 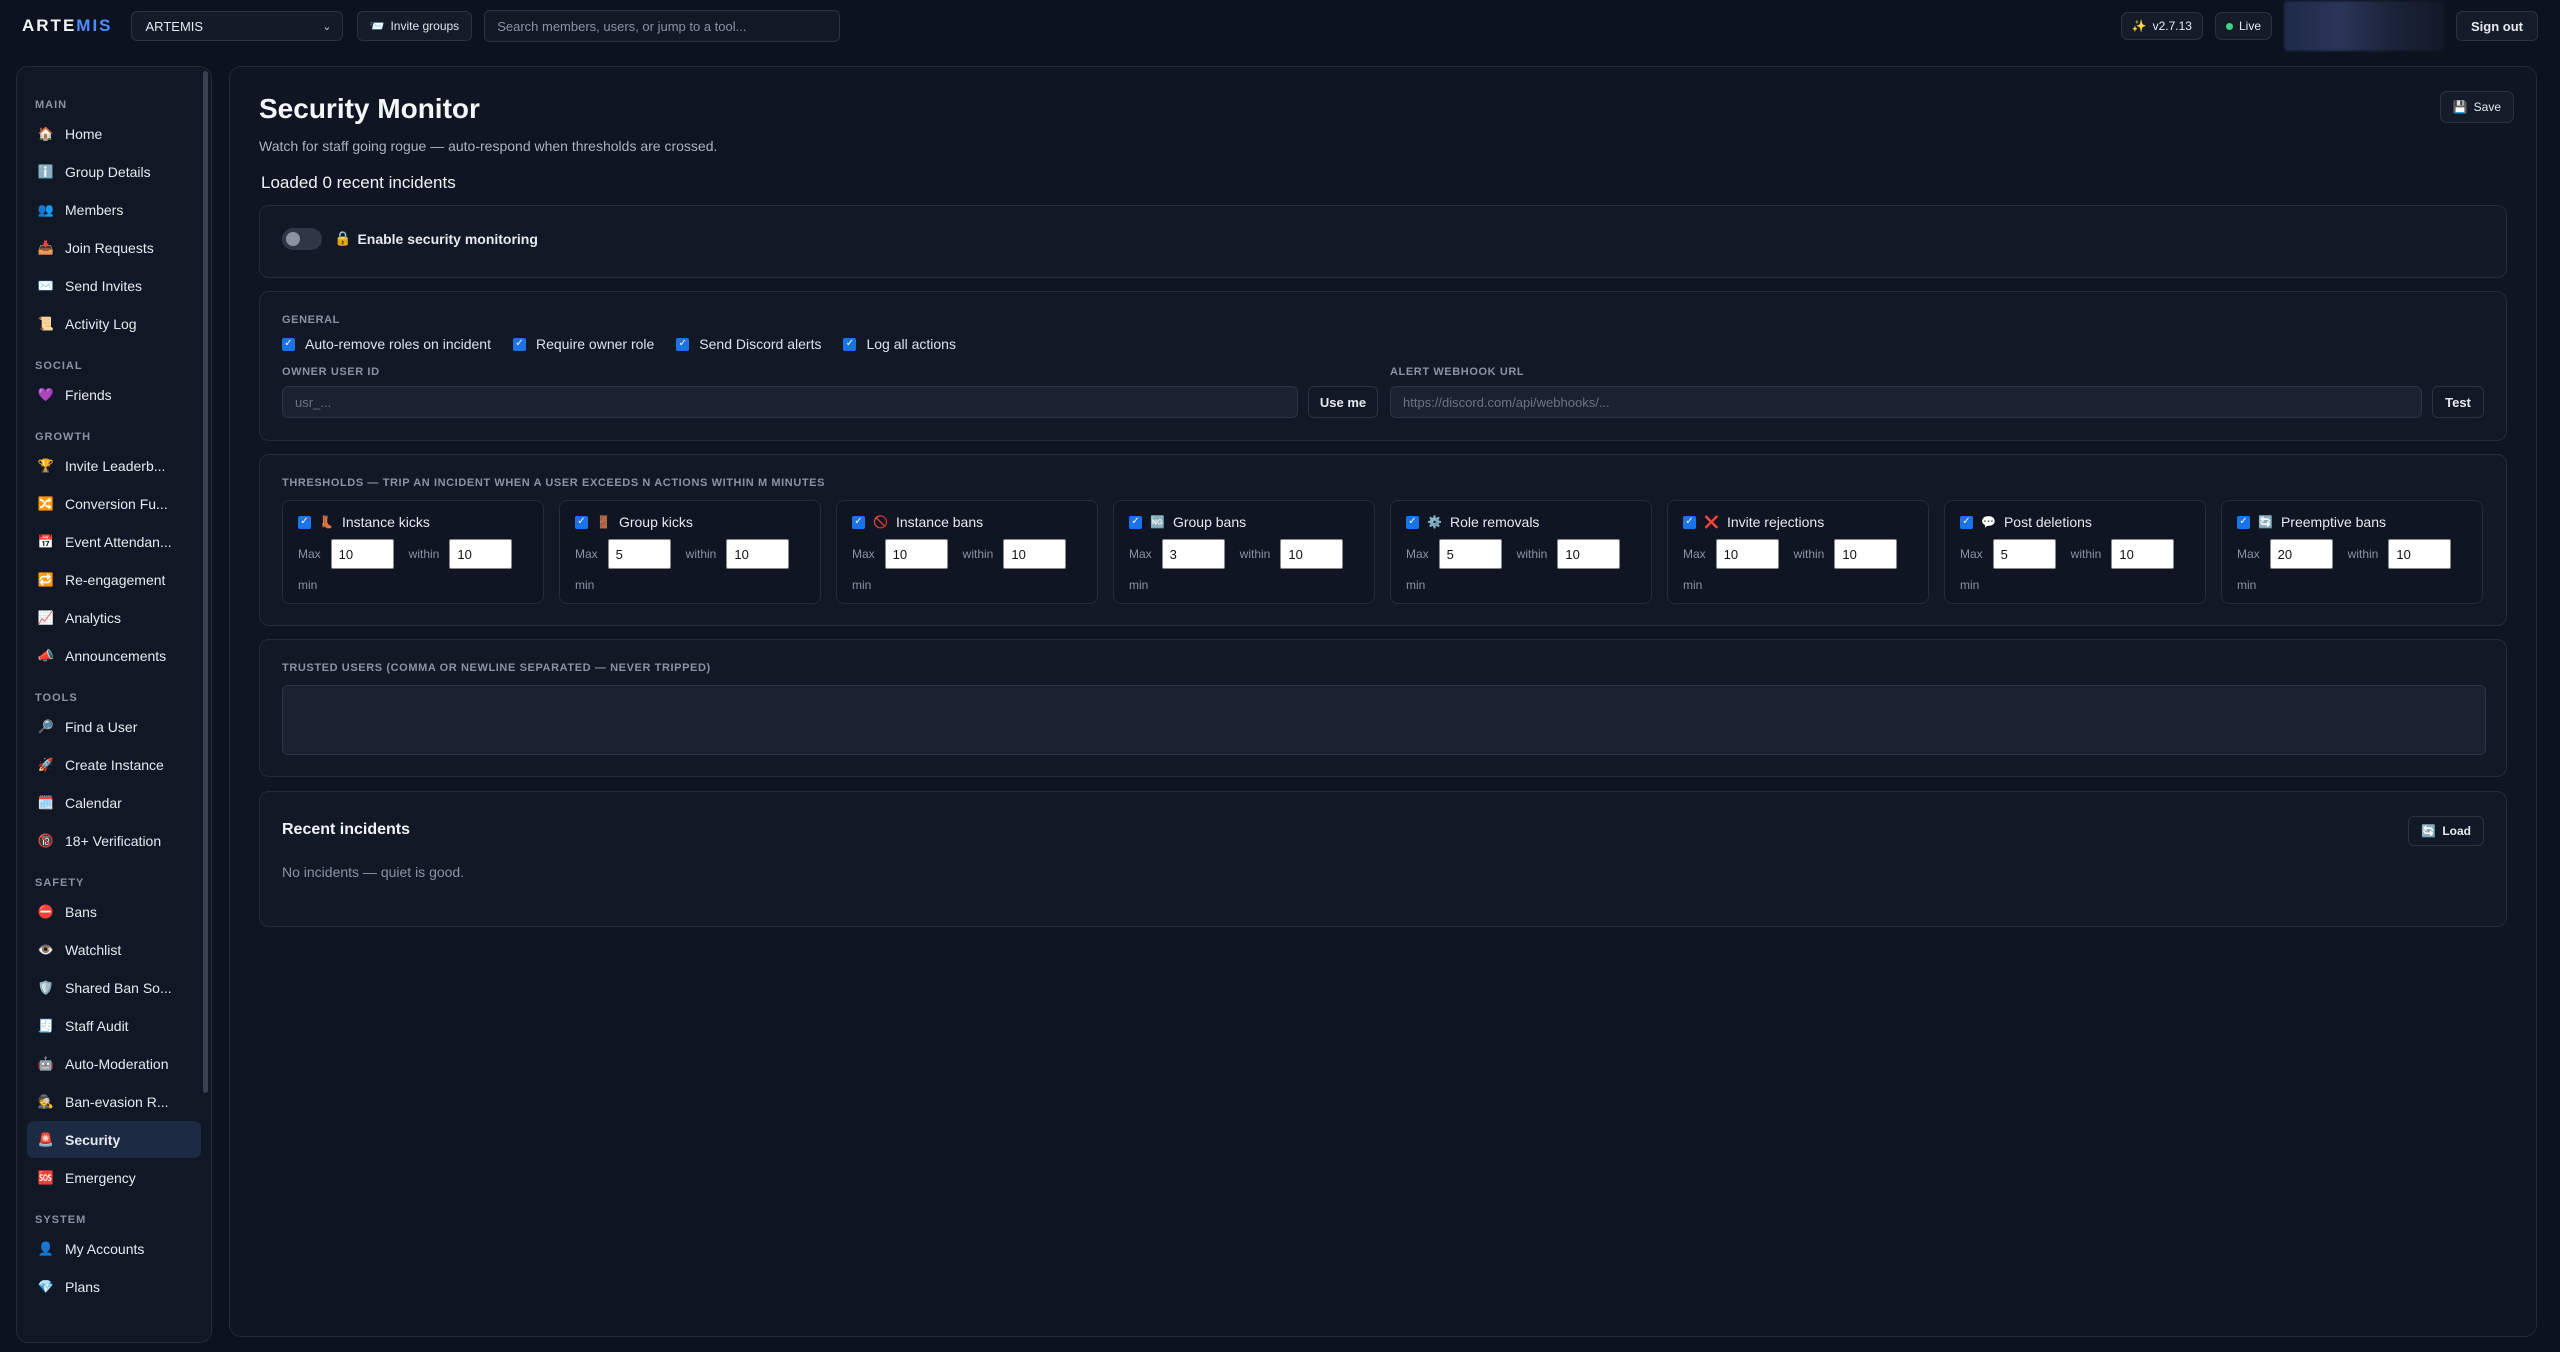 What do you see at coordinates (603, 522) in the screenshot?
I see `group-kicks-icon: 🚪` at bounding box center [603, 522].